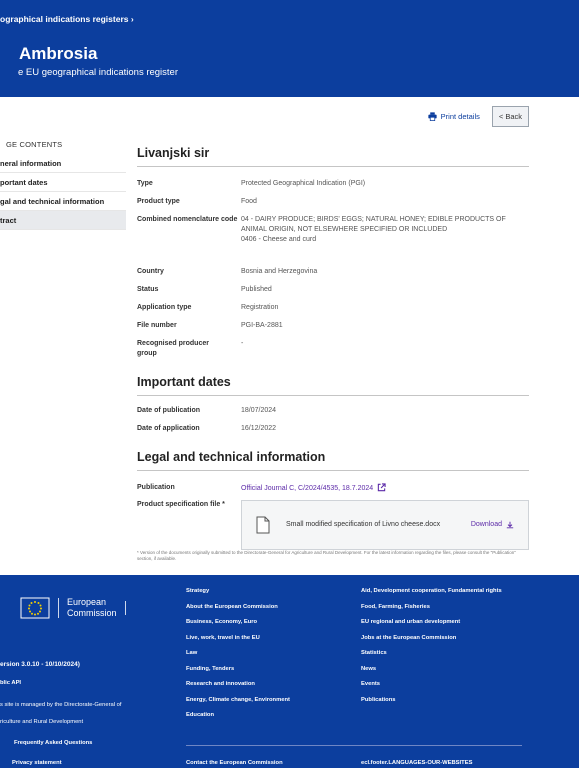 Image resolution: width=579 pixels, height=768 pixels. Describe the element at coordinates (92, 613) in the screenshot. I see `logo-line-2: Commission` at that location.